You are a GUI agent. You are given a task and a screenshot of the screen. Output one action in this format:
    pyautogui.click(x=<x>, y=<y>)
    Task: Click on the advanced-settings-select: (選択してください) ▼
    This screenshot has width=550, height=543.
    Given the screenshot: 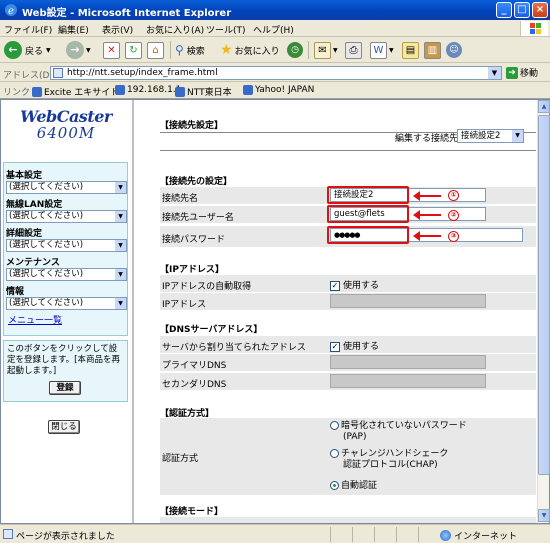 What is the action you would take?
    pyautogui.click(x=66, y=245)
    